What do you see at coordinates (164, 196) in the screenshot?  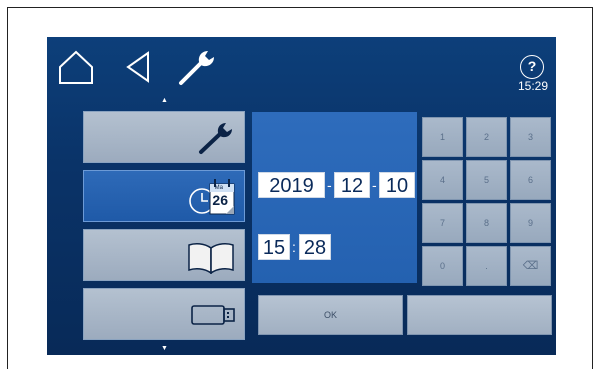 I see `menu-item-date-time: Ma 26` at bounding box center [164, 196].